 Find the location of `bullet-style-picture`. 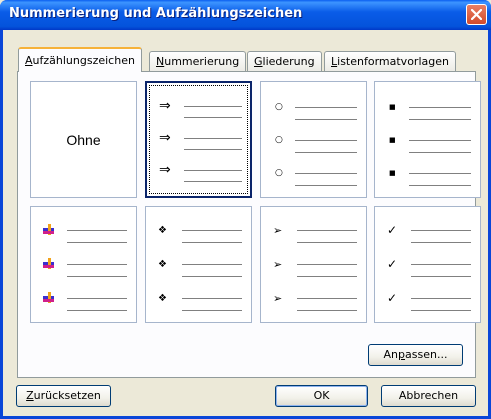

bullet-style-picture is located at coordinates (83, 264).